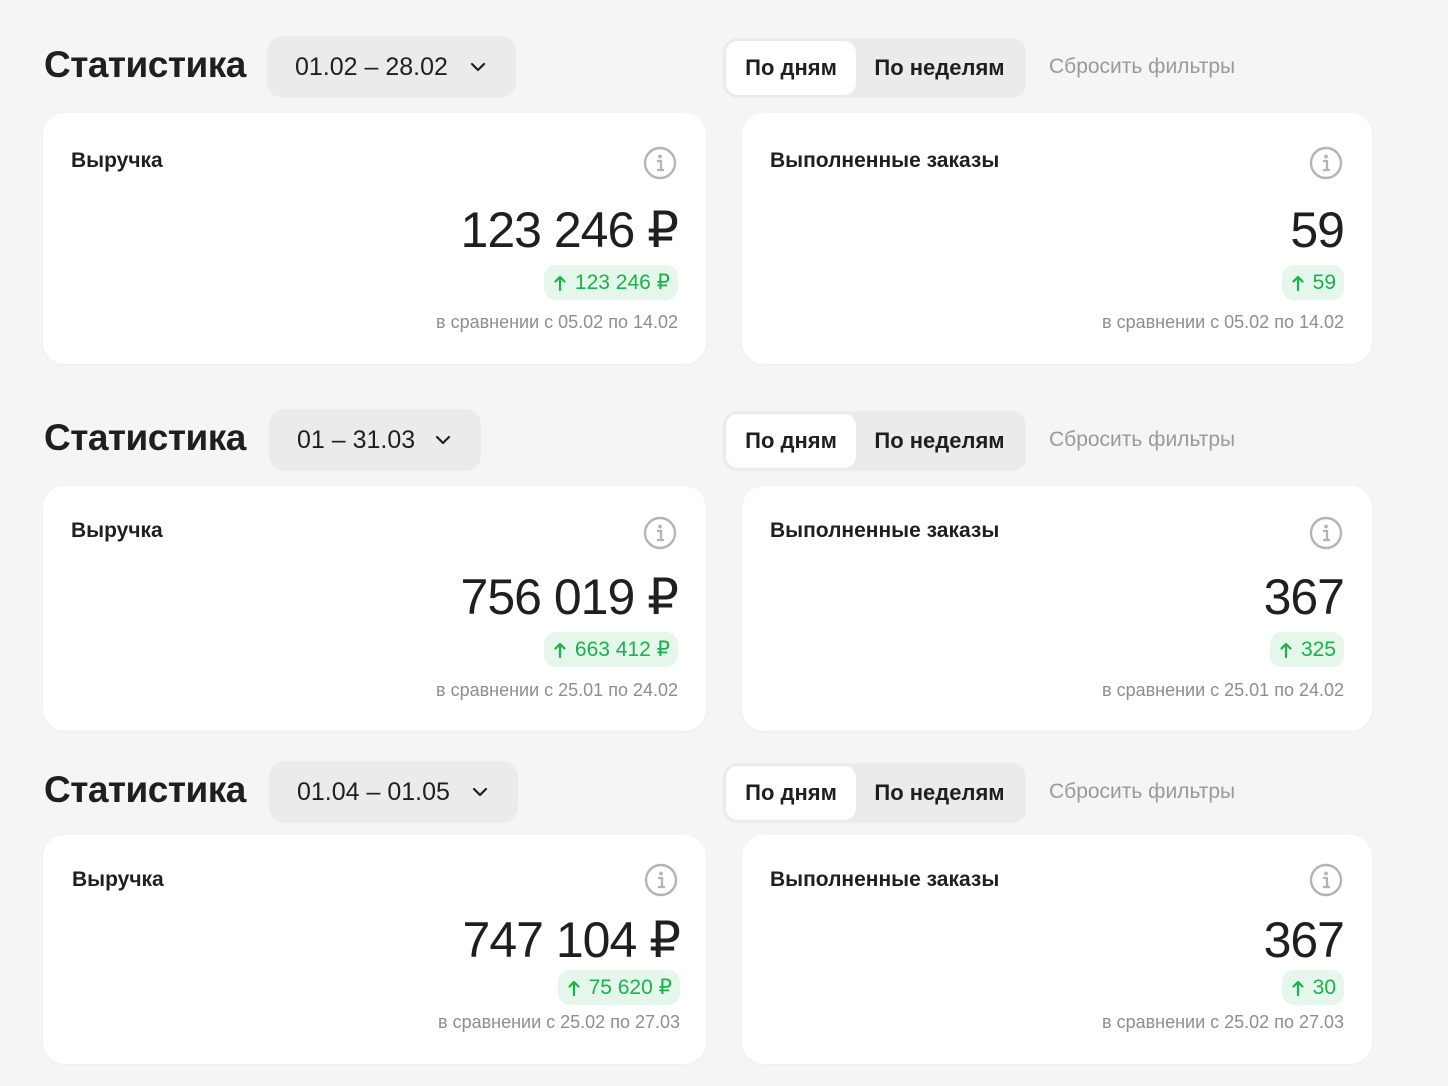  I want to click on period-value: 01 – 31.03, so click(356, 439).